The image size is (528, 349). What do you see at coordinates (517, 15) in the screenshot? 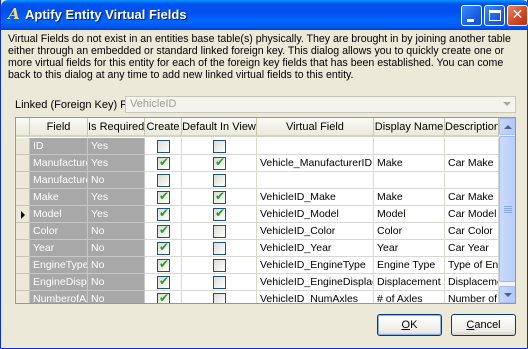
I see `close-button: ✕` at bounding box center [517, 15].